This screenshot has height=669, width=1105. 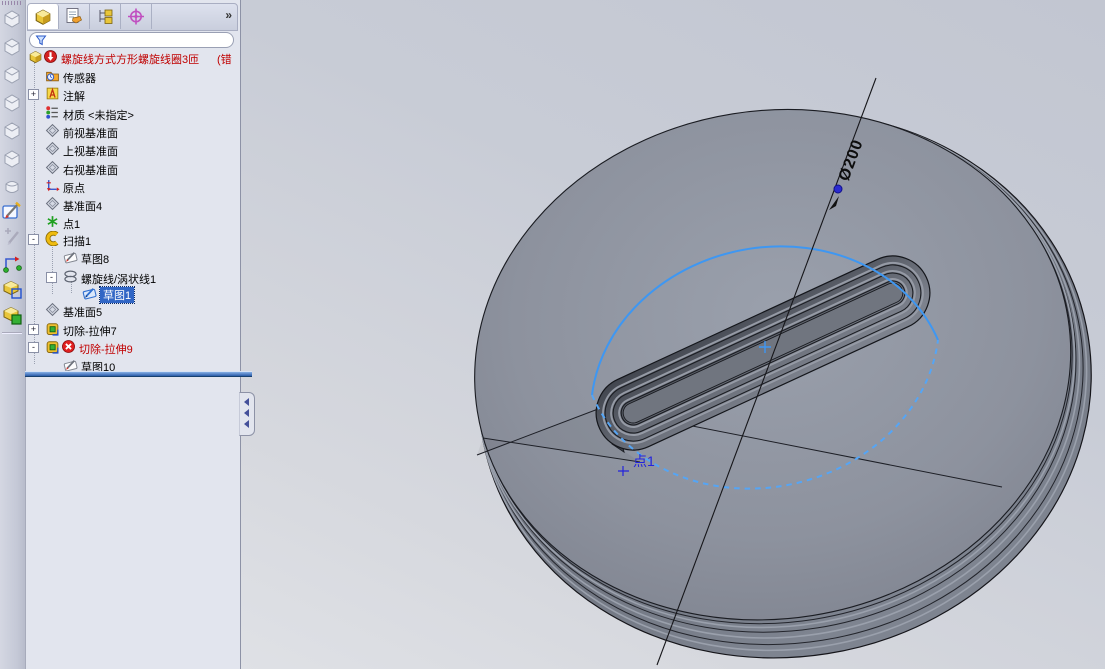 I want to click on tree-row: 传感器, so click(x=132, y=76).